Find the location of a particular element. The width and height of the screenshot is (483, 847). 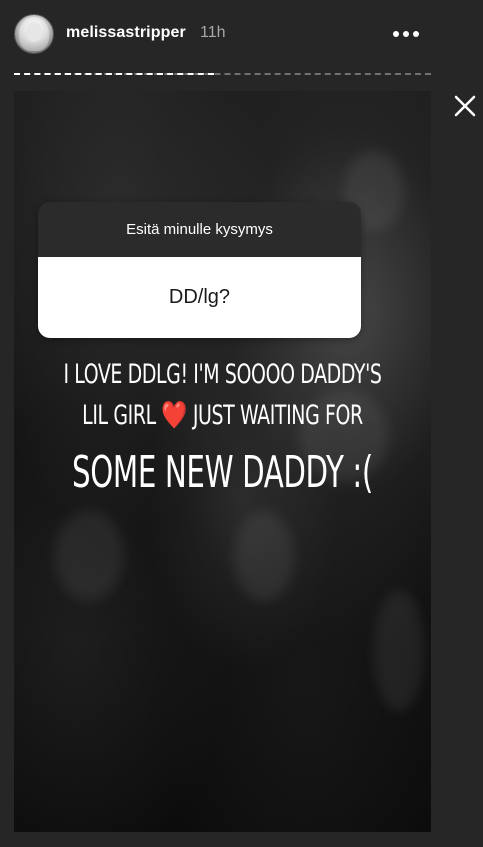

story-header: melissastripper 11h is located at coordinates (241, 35).